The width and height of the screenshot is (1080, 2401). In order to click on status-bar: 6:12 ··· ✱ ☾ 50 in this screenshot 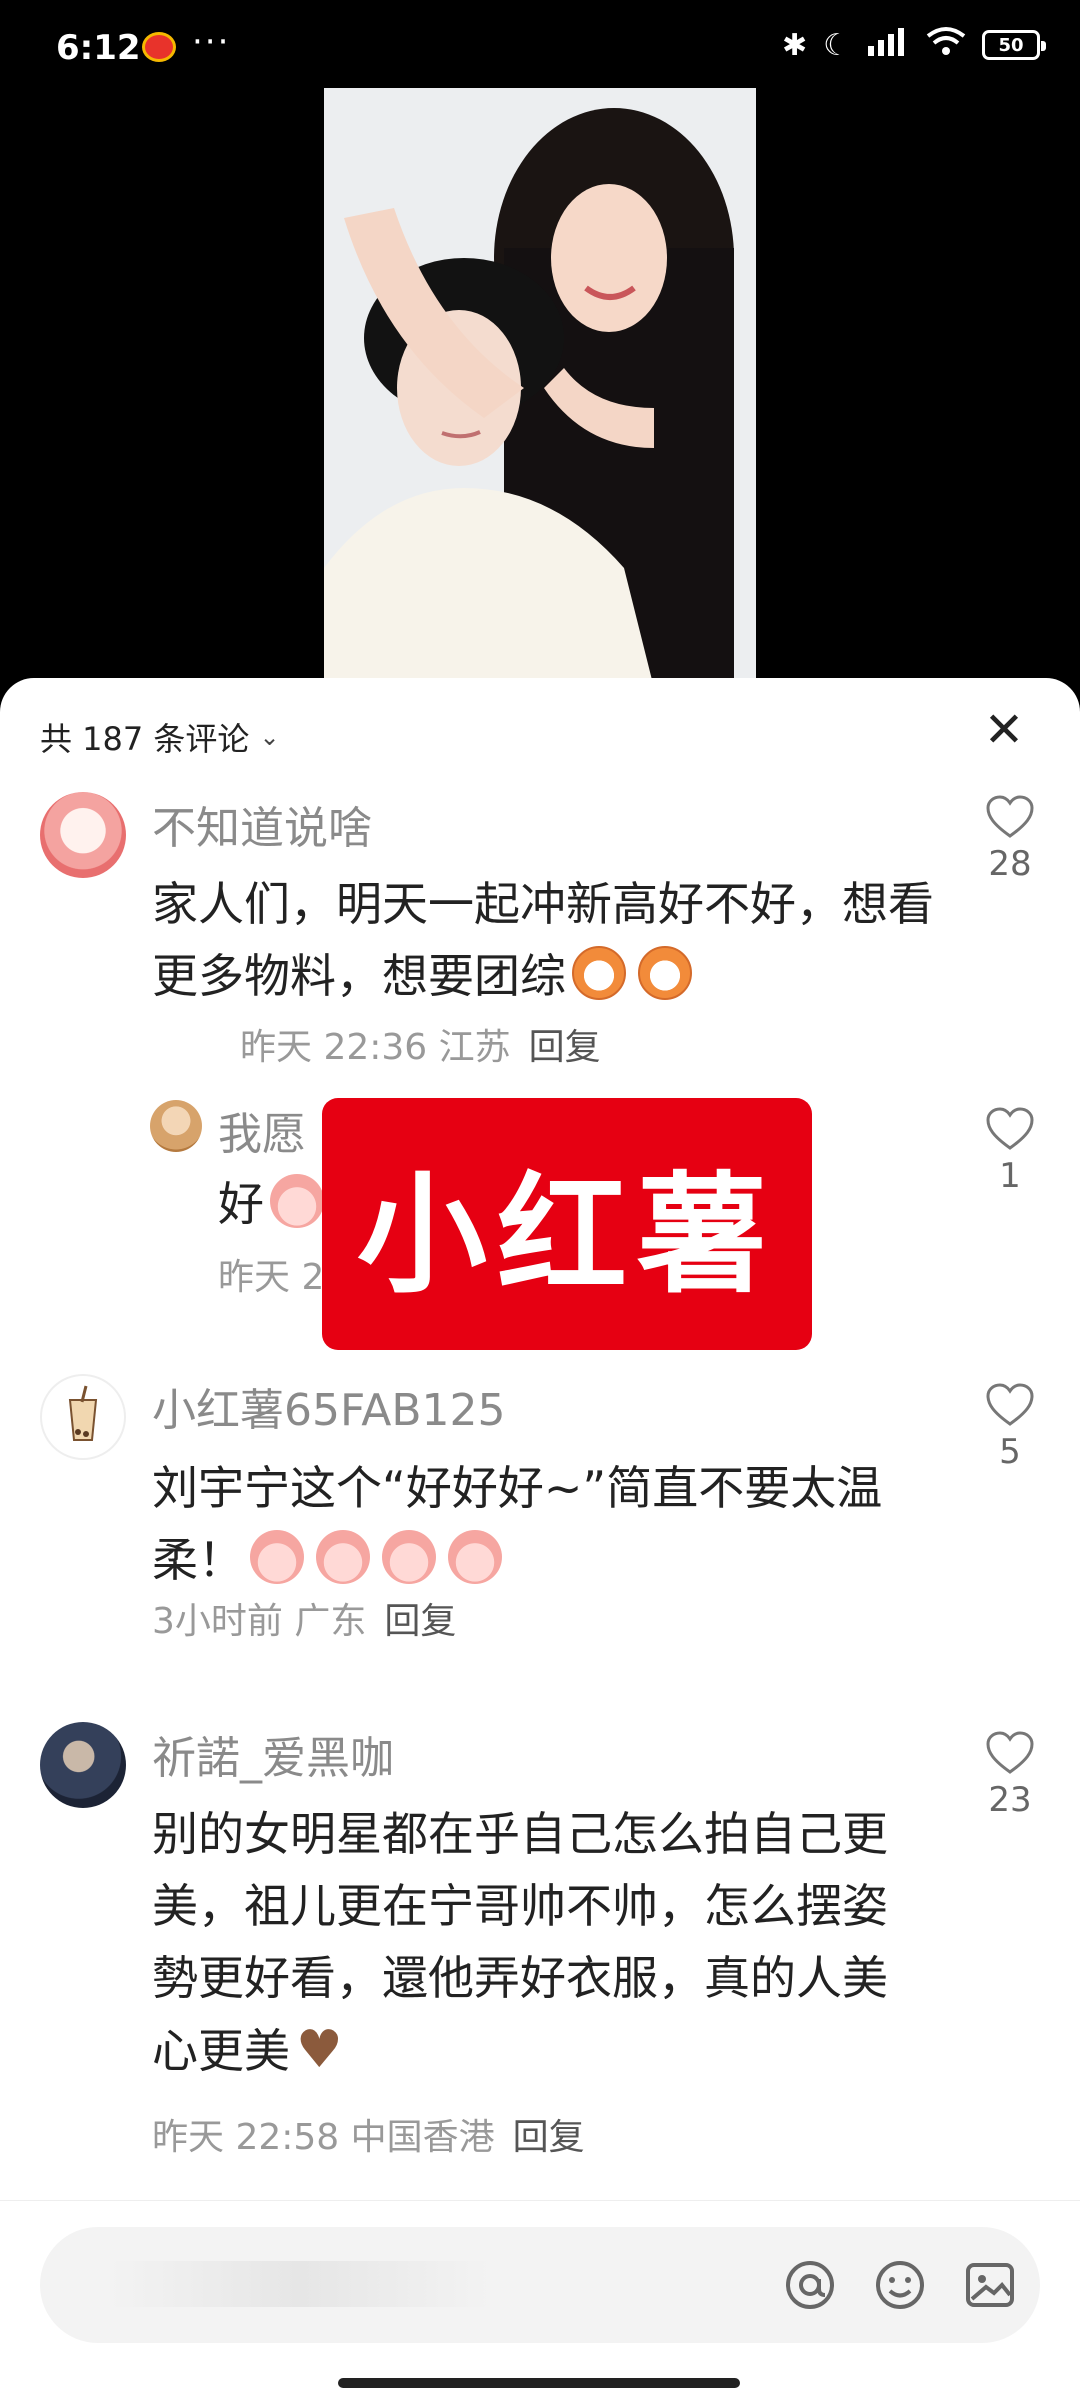, I will do `click(540, 48)`.